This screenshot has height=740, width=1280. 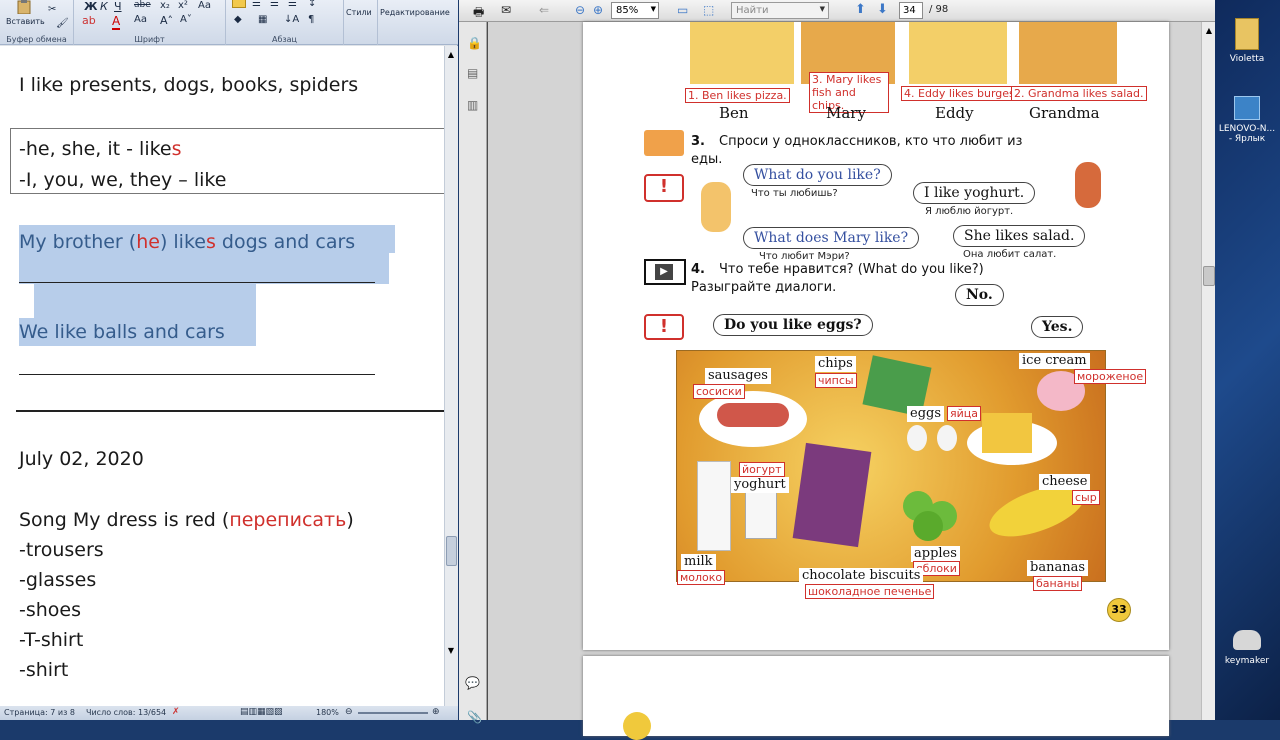 I want to click on yoghurt-cup, so click(x=761, y=515).